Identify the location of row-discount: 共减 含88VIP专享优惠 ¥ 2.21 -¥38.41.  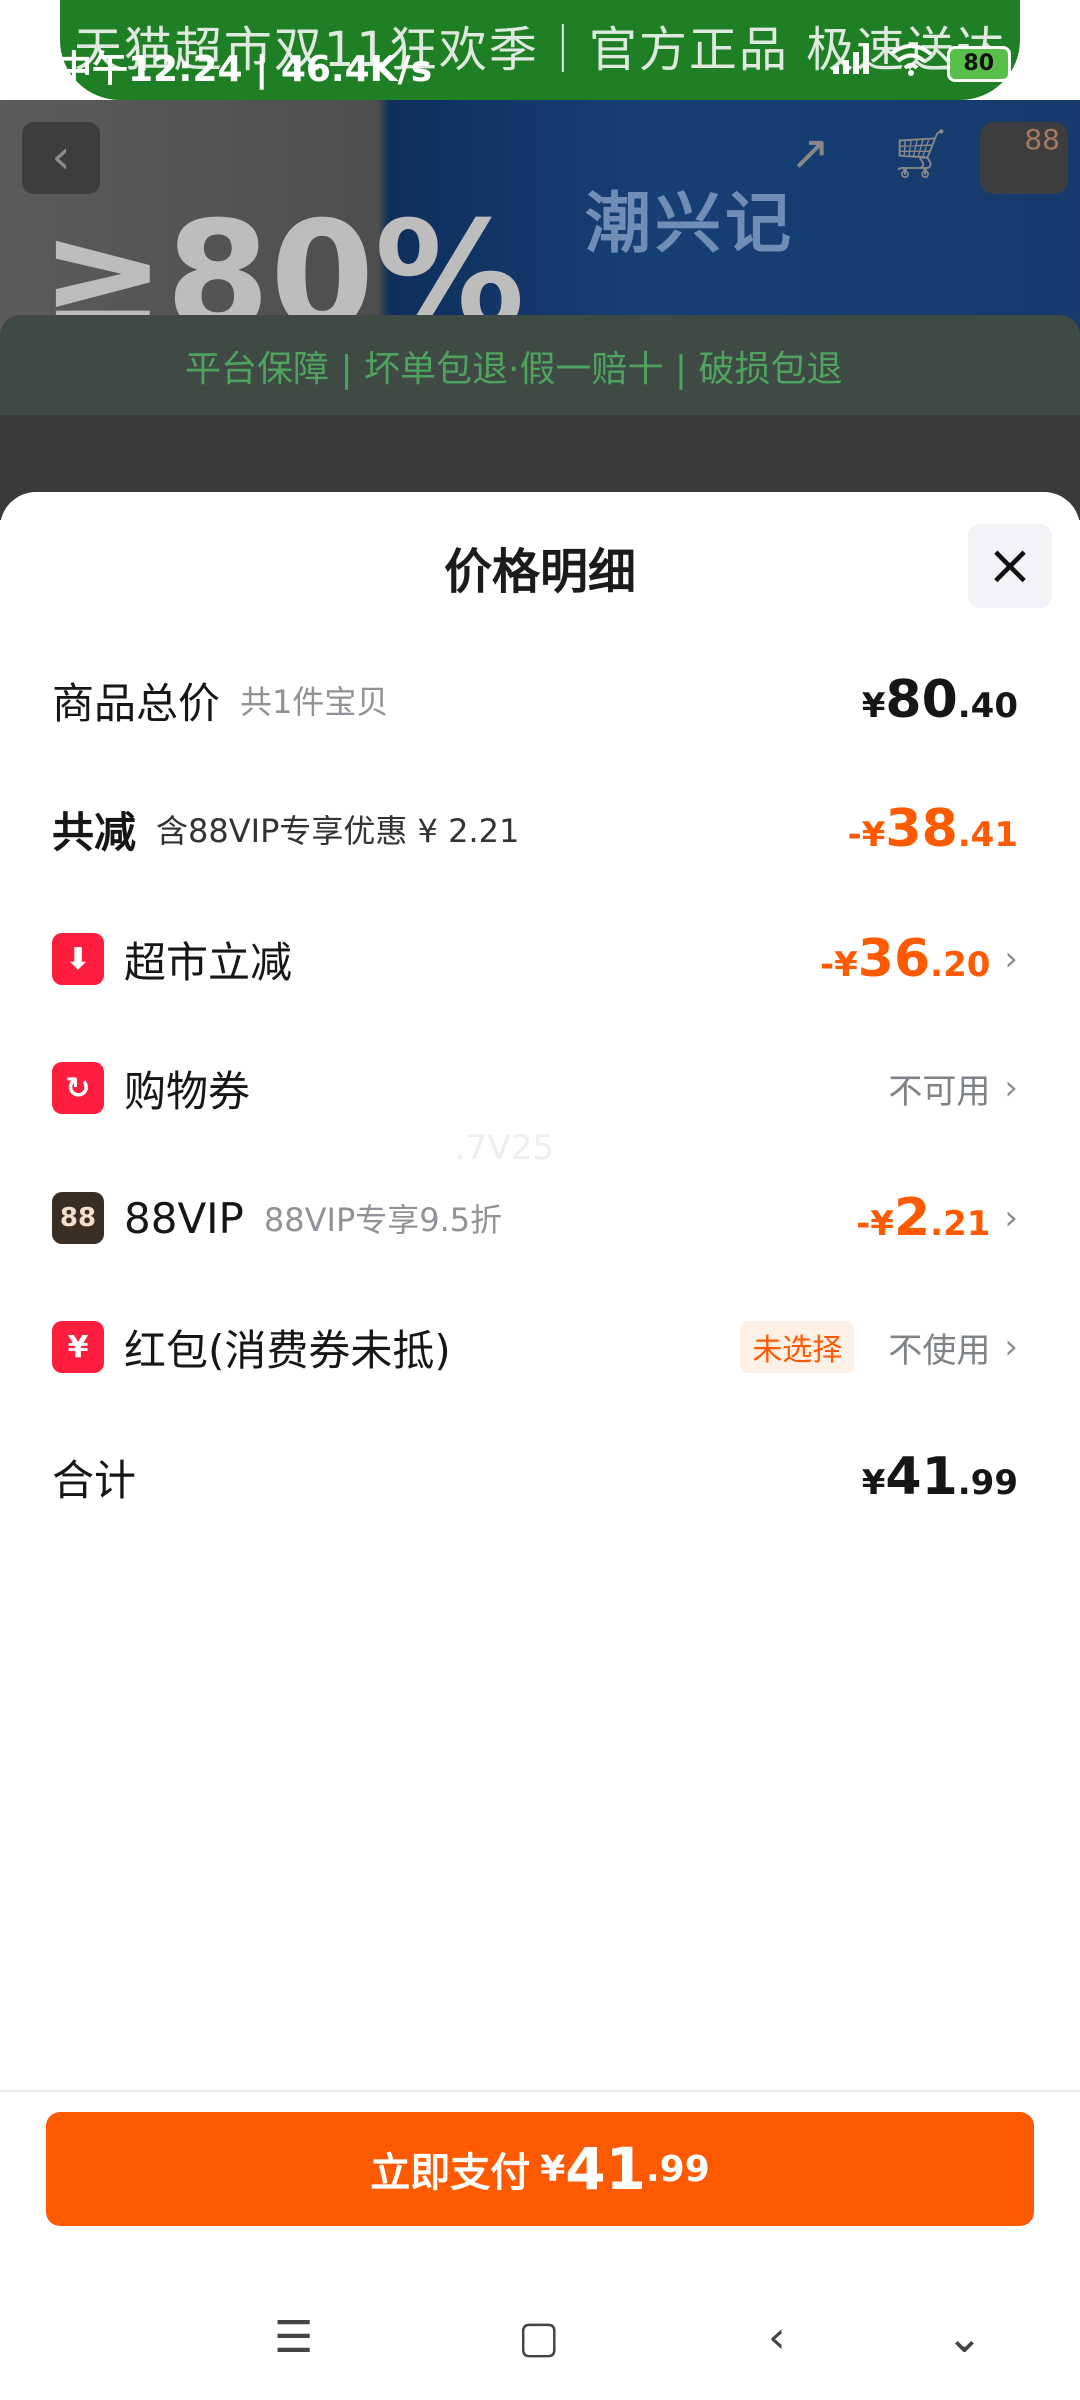
(535, 829).